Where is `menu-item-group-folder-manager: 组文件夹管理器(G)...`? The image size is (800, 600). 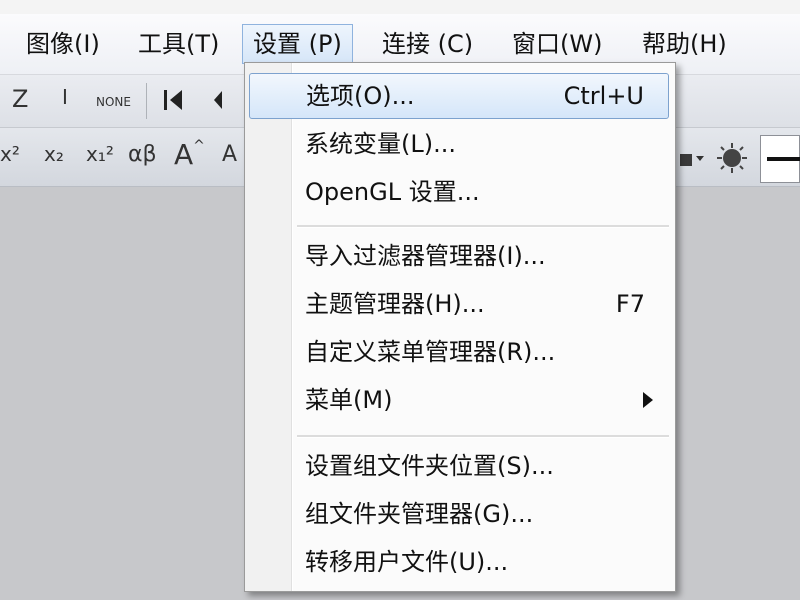 menu-item-group-folder-manager: 组文件夹管理器(G)... is located at coordinates (459, 514).